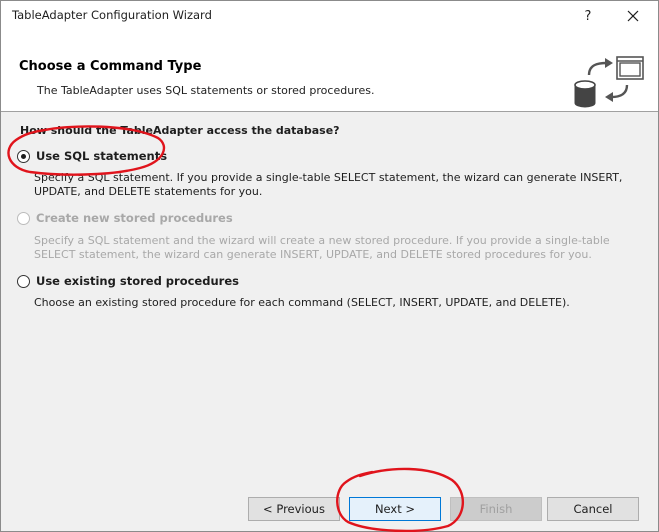  Describe the element at coordinates (609, 82) in the screenshot. I see `database-command-icon` at that location.